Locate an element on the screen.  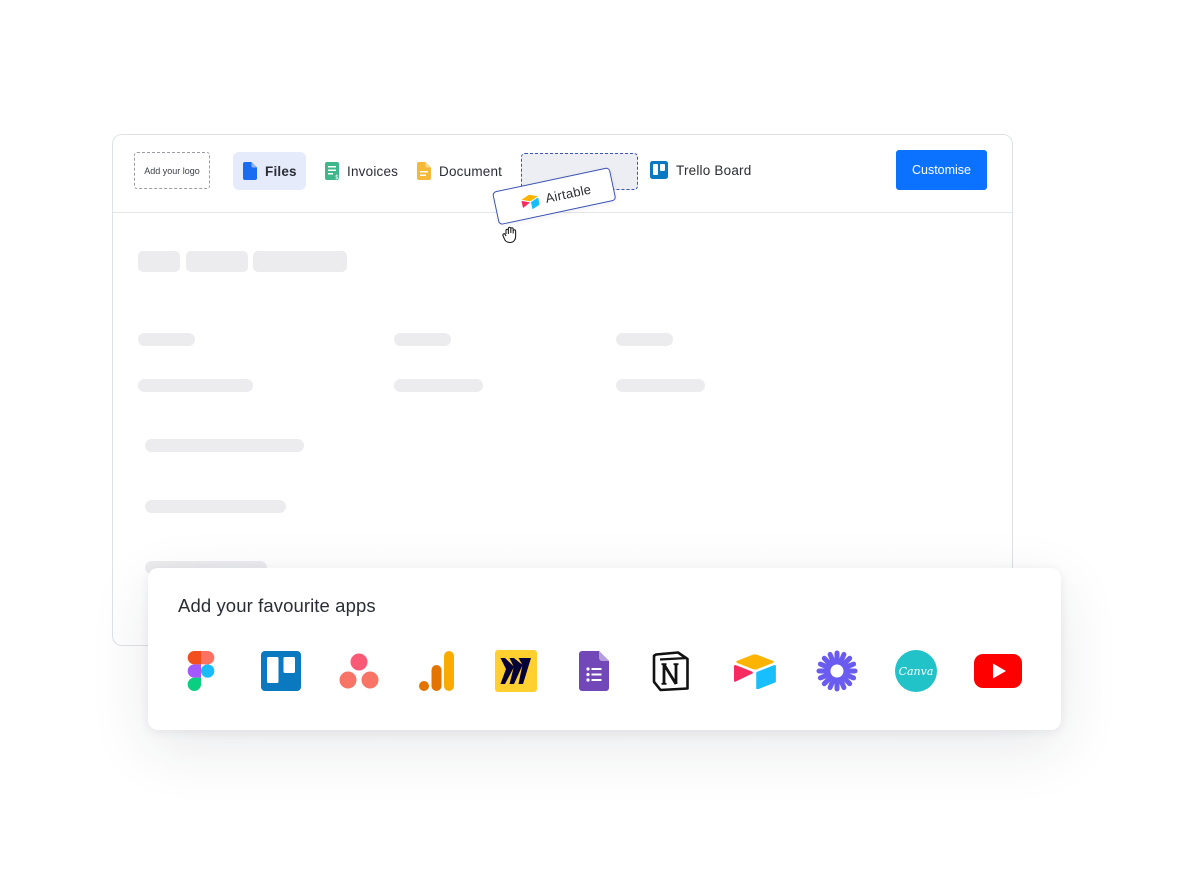
tab-files: Files is located at coordinates (269, 171).